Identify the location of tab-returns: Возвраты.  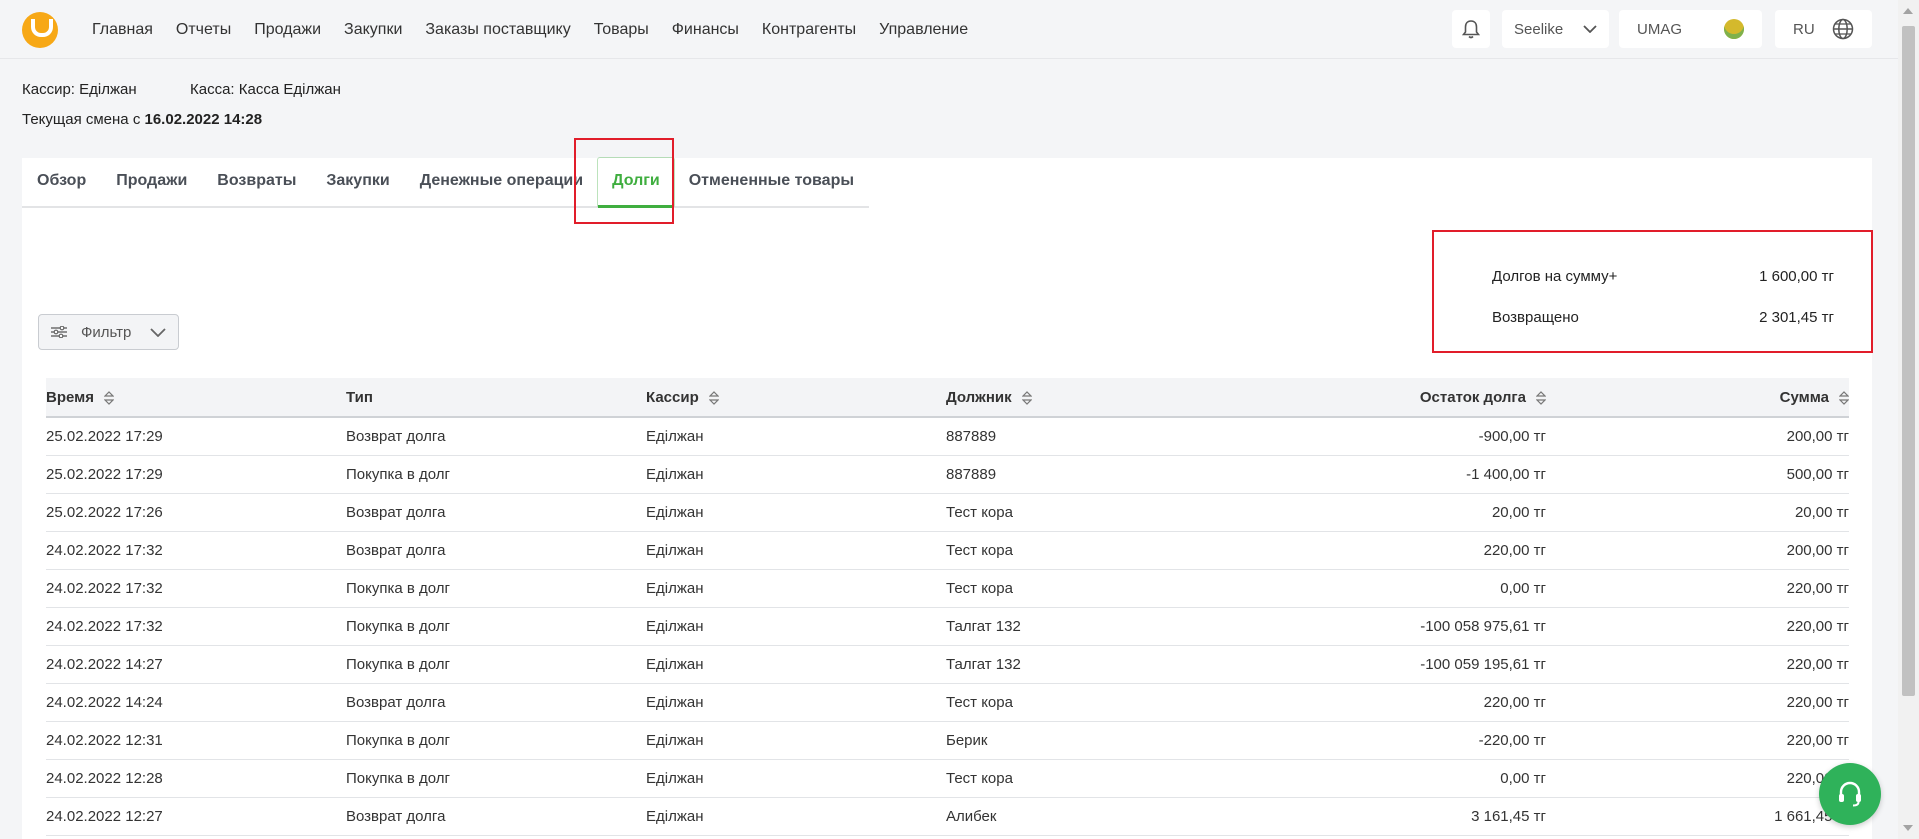
(256, 182).